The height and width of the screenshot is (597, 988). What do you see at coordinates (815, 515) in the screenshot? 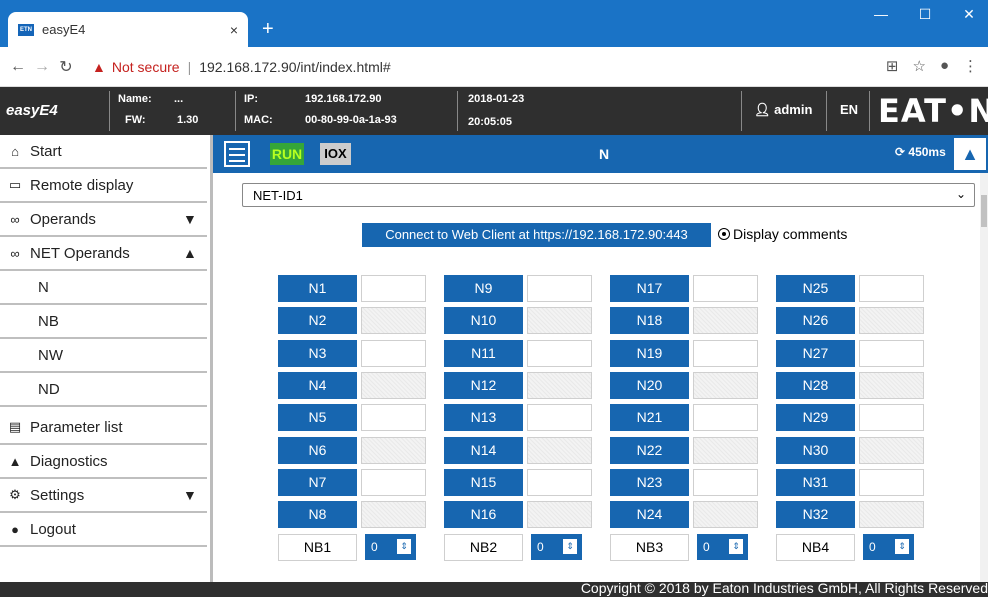
I see `operand-label: N32` at bounding box center [815, 515].